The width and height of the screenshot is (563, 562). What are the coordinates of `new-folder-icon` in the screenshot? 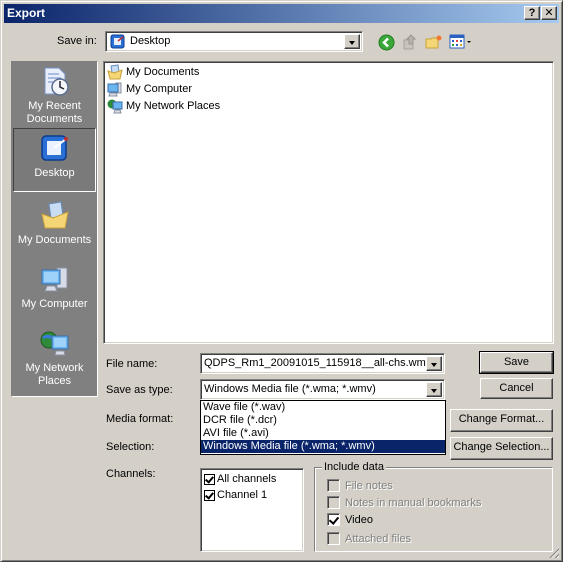 It's located at (433, 42).